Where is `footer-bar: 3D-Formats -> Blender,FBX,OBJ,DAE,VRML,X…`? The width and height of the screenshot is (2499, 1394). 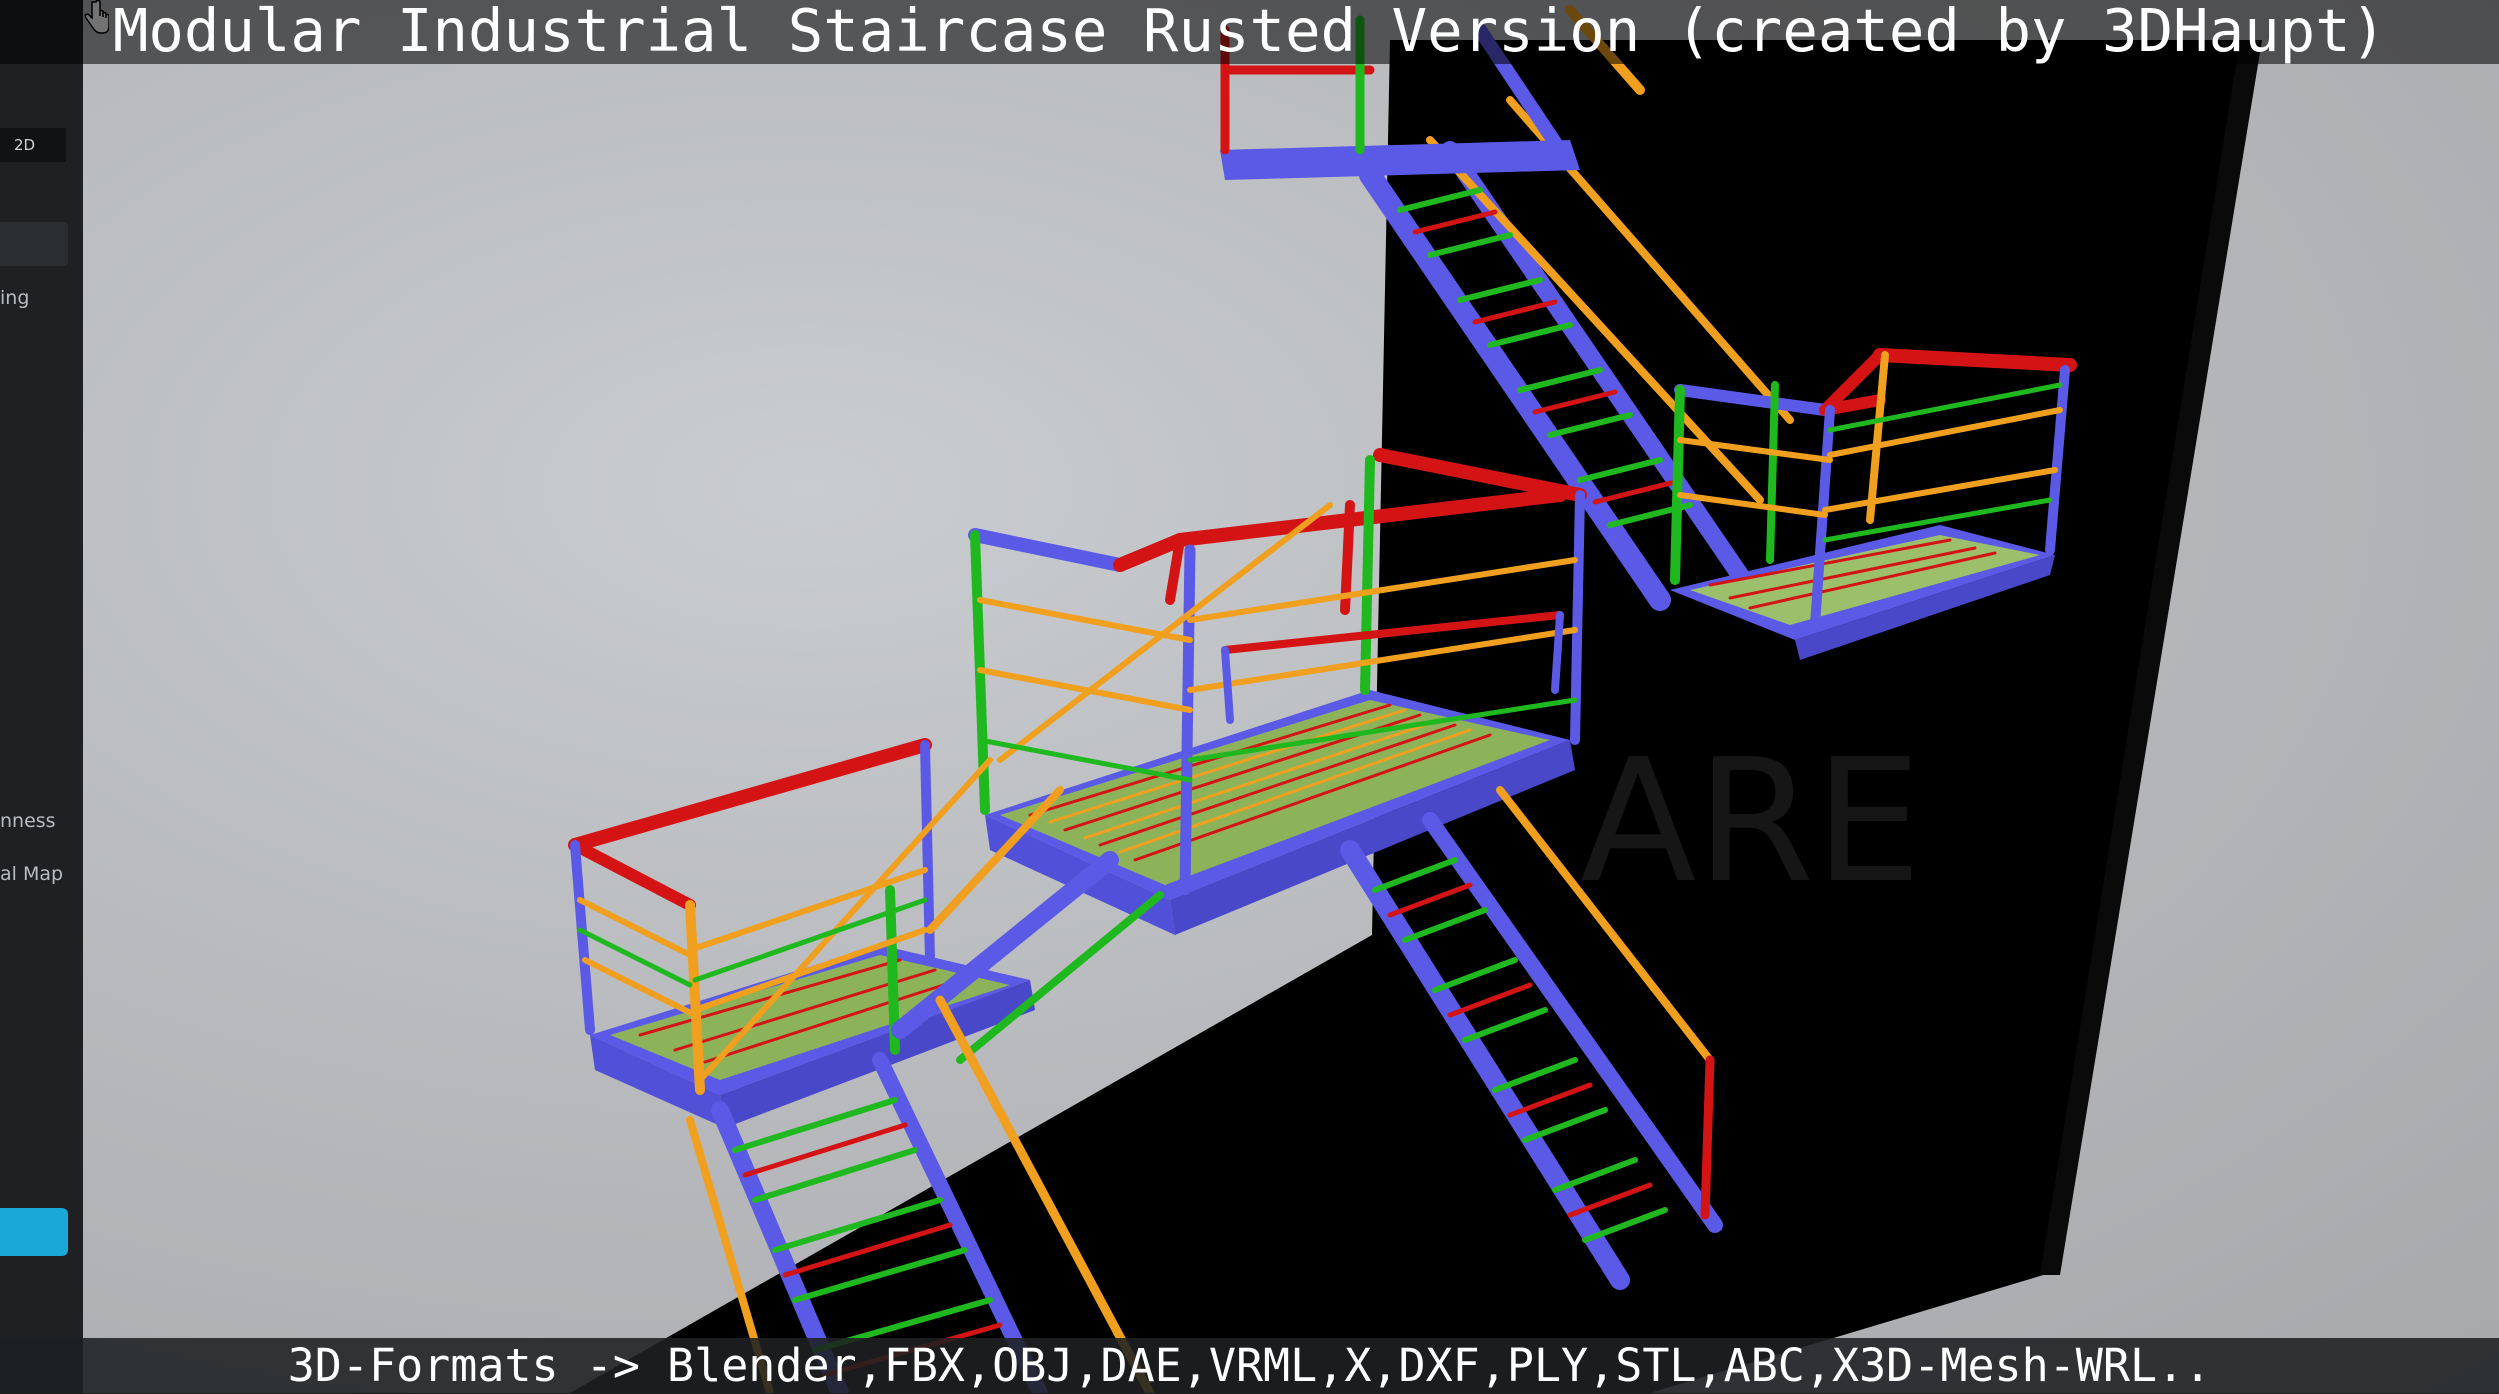
footer-bar: 3D-Formats -> Blender,FBX,OBJ,DAE,VRML,X… is located at coordinates (1249, 1365).